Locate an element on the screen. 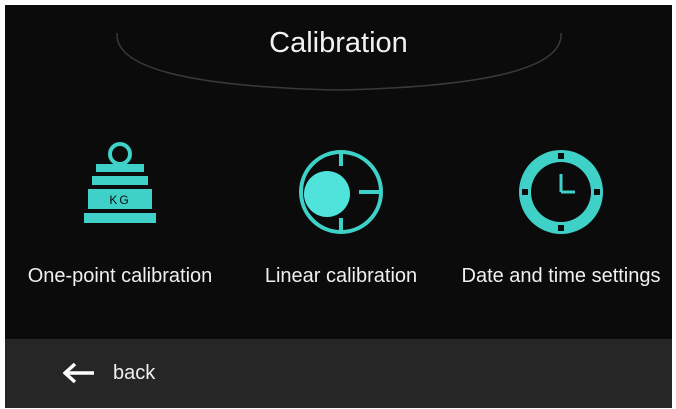  clock-icon is located at coordinates (561, 192).